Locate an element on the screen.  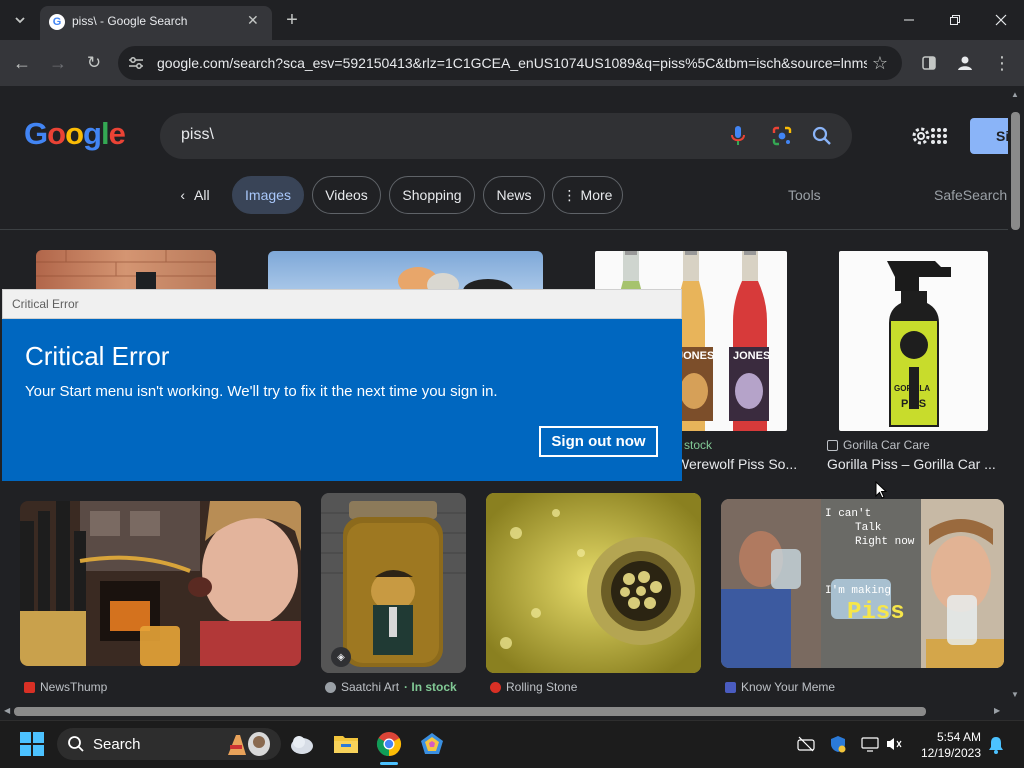
notification-bell-icon is located at coordinates (996, 747).